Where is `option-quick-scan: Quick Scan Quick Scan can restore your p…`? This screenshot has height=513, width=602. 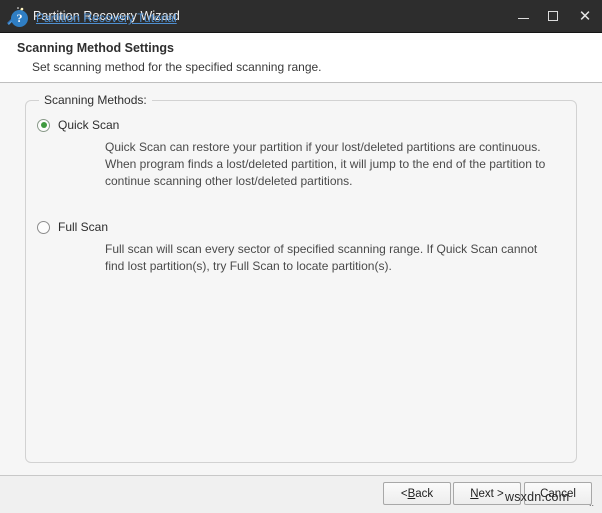 option-quick-scan: Quick Scan Quick Scan can restore your p… is located at coordinates (301, 154).